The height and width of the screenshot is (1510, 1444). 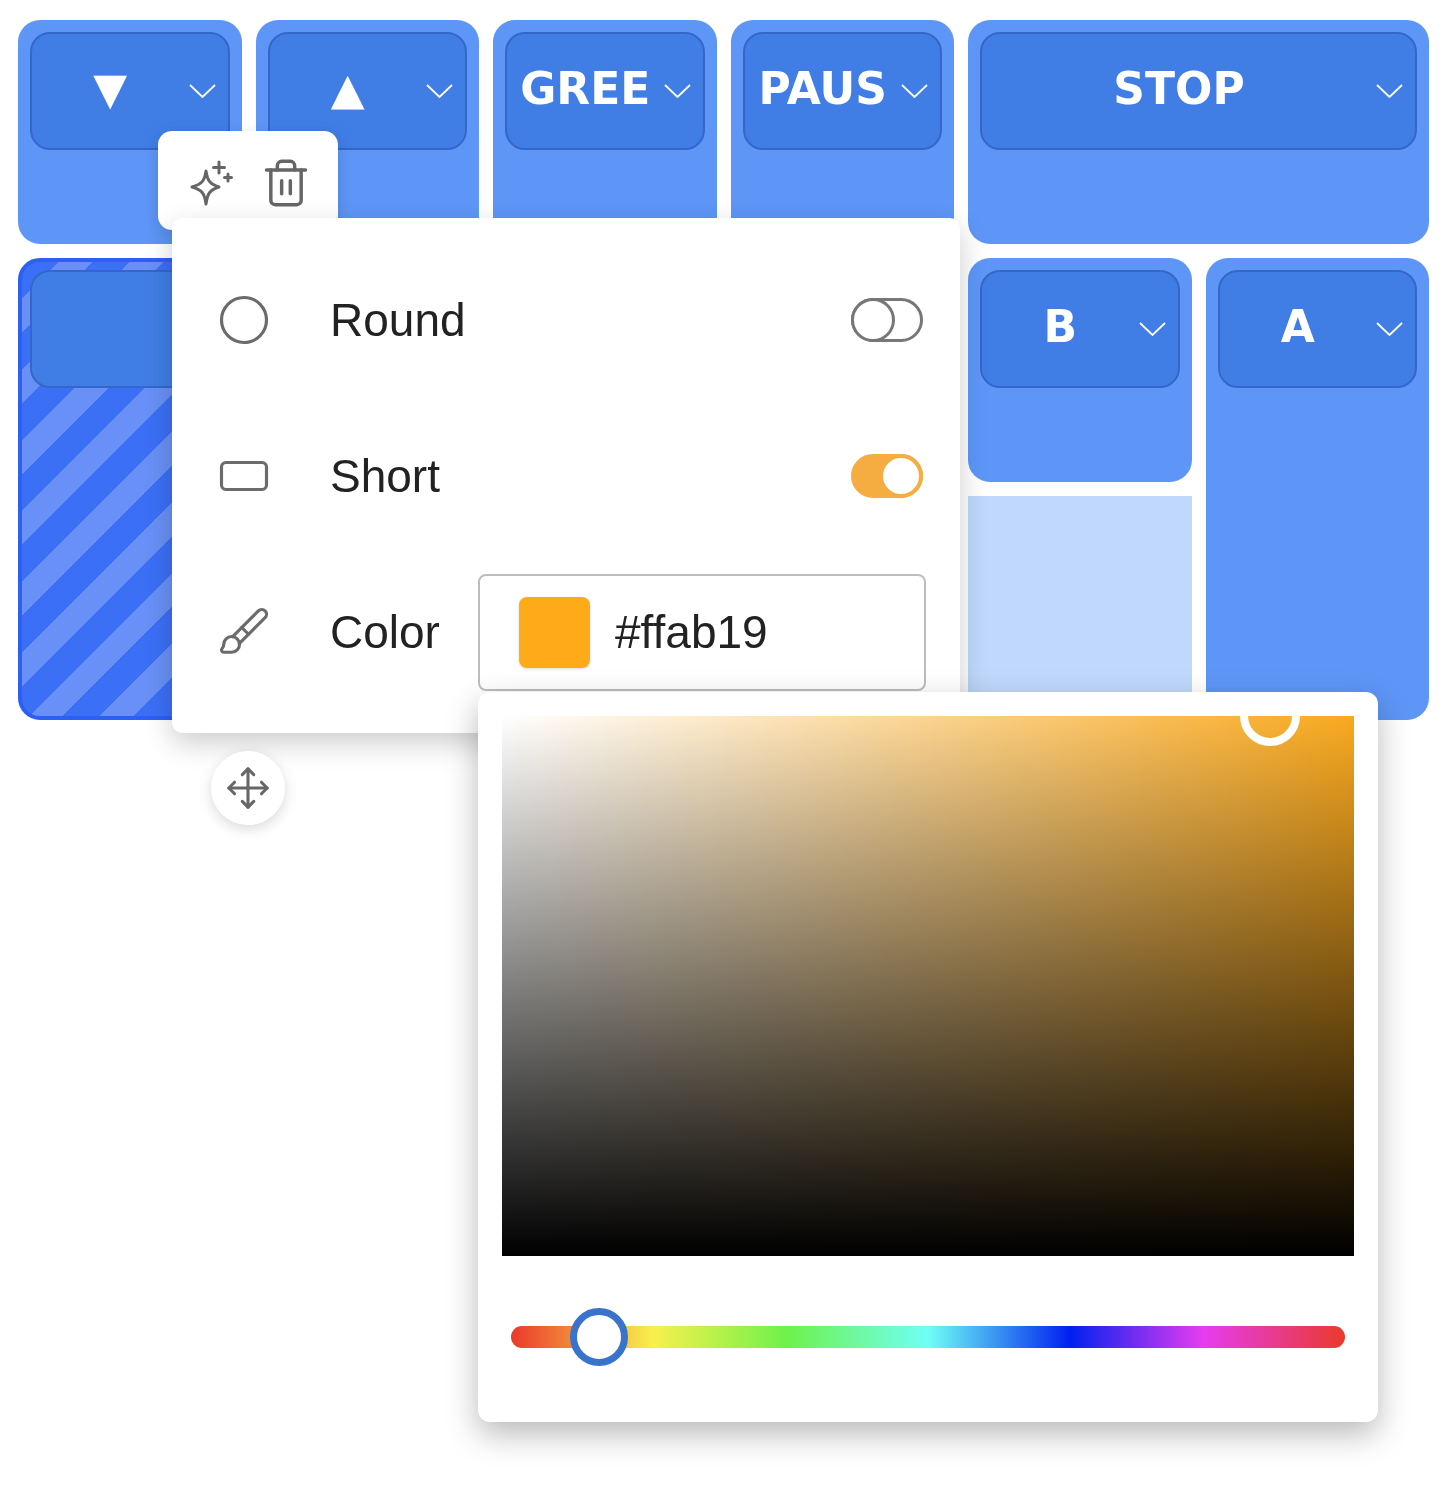 I want to click on hue-slider, so click(x=928, y=1337).